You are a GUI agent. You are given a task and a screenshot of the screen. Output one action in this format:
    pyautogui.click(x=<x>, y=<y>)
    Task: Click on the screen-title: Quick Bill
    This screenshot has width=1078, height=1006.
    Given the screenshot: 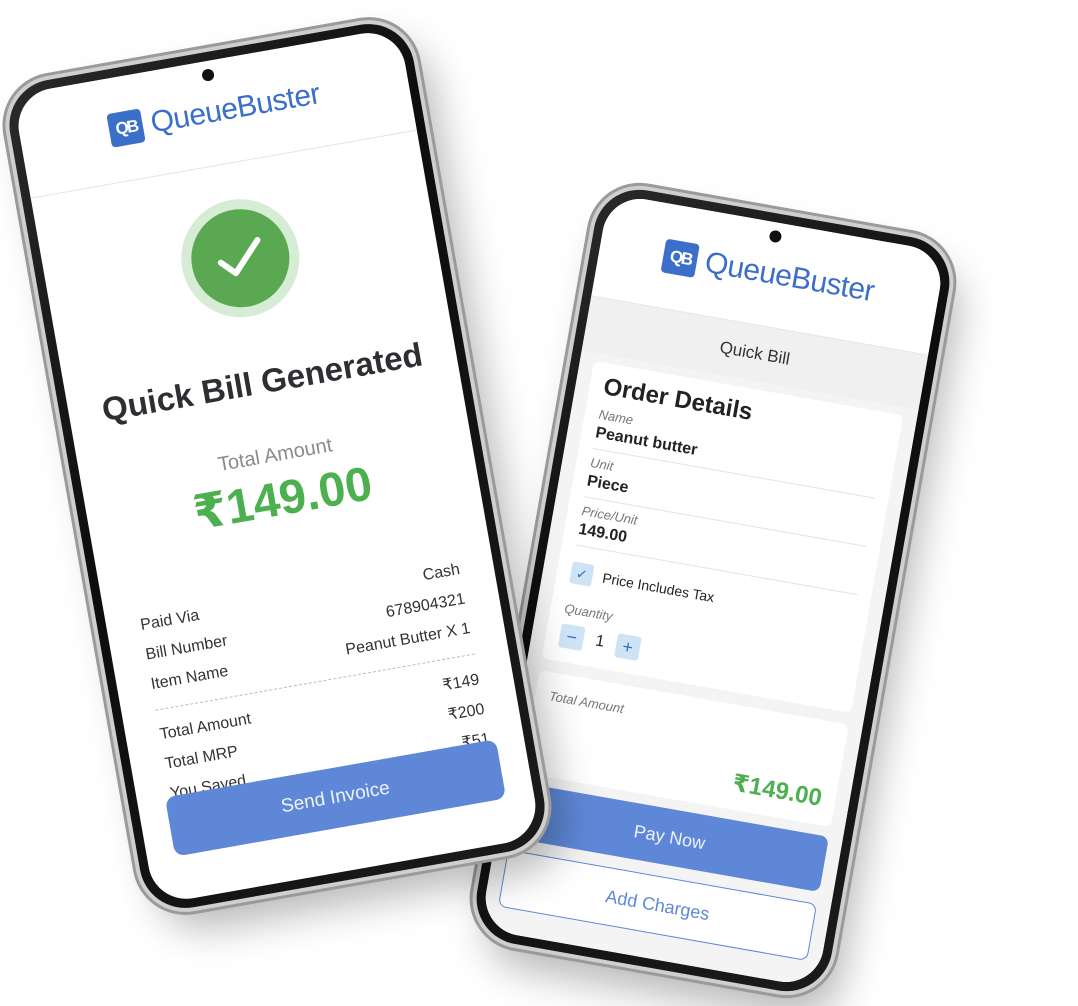 What is the action you would take?
    pyautogui.click(x=755, y=353)
    